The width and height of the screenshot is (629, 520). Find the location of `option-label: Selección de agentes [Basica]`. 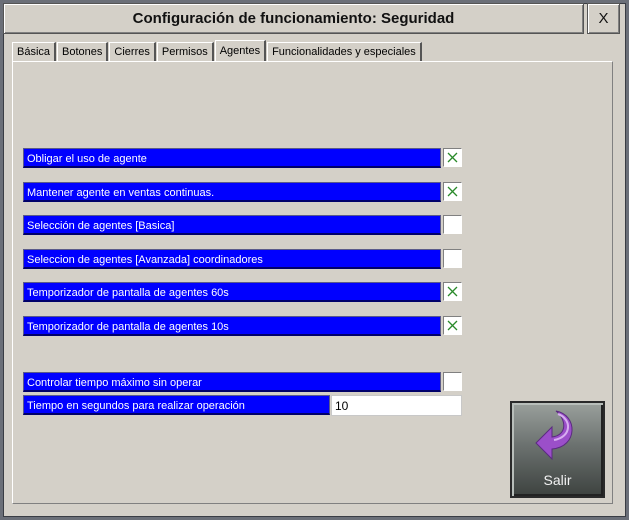

option-label: Selección de agentes [Basica] is located at coordinates (232, 225).